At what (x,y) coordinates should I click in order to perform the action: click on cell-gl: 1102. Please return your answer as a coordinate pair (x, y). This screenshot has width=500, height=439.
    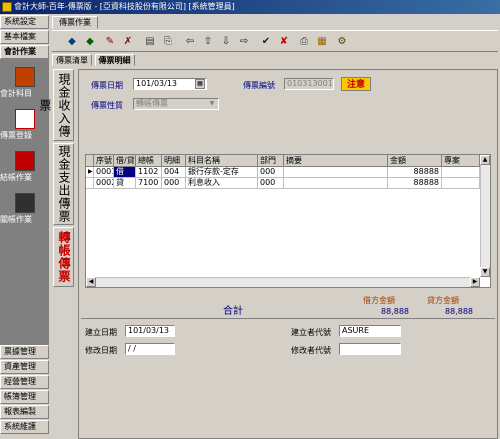
    Looking at the image, I should click on (149, 172).